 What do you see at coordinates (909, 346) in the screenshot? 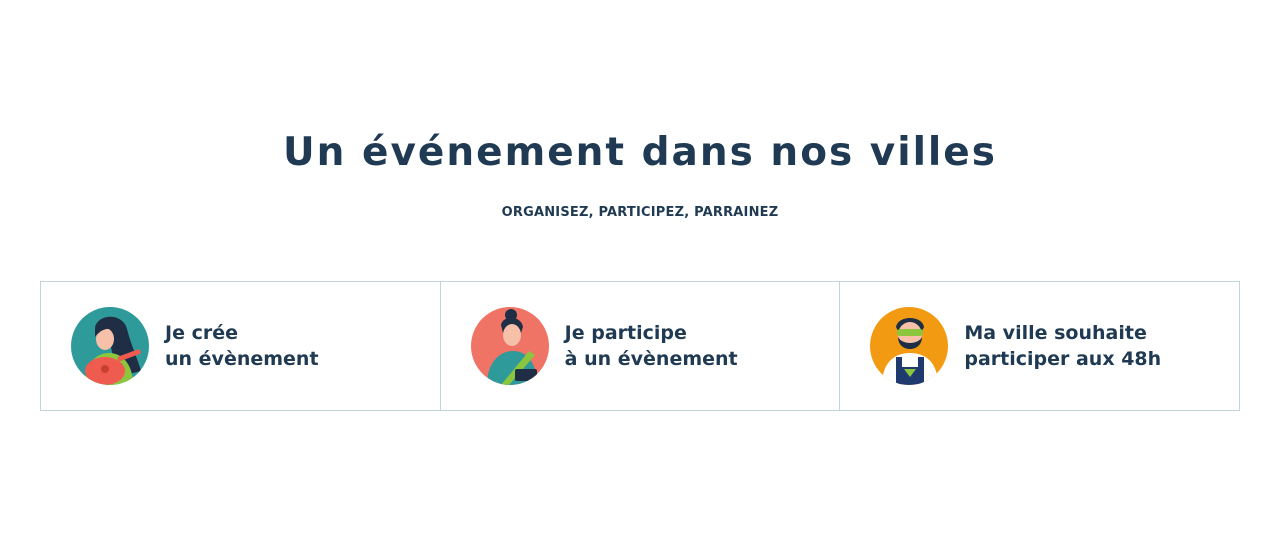
I see `bearded-hero-icon` at bounding box center [909, 346].